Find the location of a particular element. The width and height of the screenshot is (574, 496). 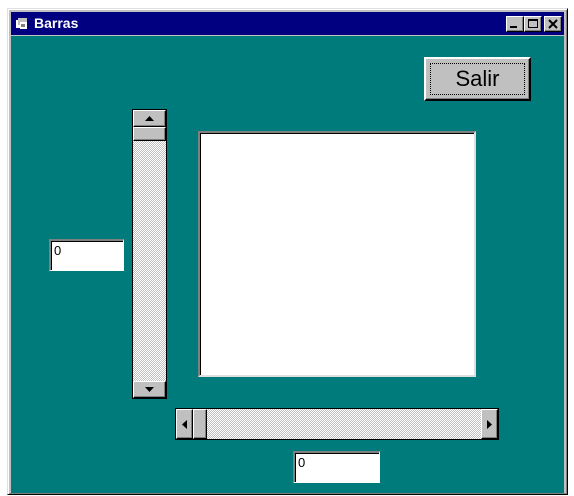

window-title: Barras is located at coordinates (56, 23).